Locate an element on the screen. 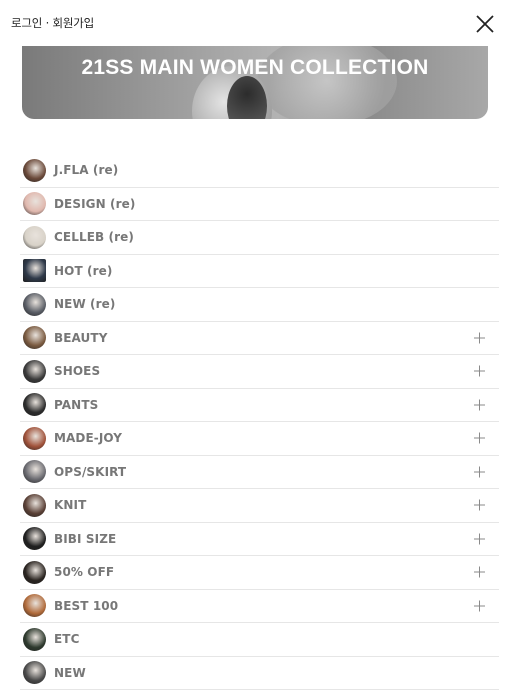  category-label: BEST 100 is located at coordinates (86, 605).